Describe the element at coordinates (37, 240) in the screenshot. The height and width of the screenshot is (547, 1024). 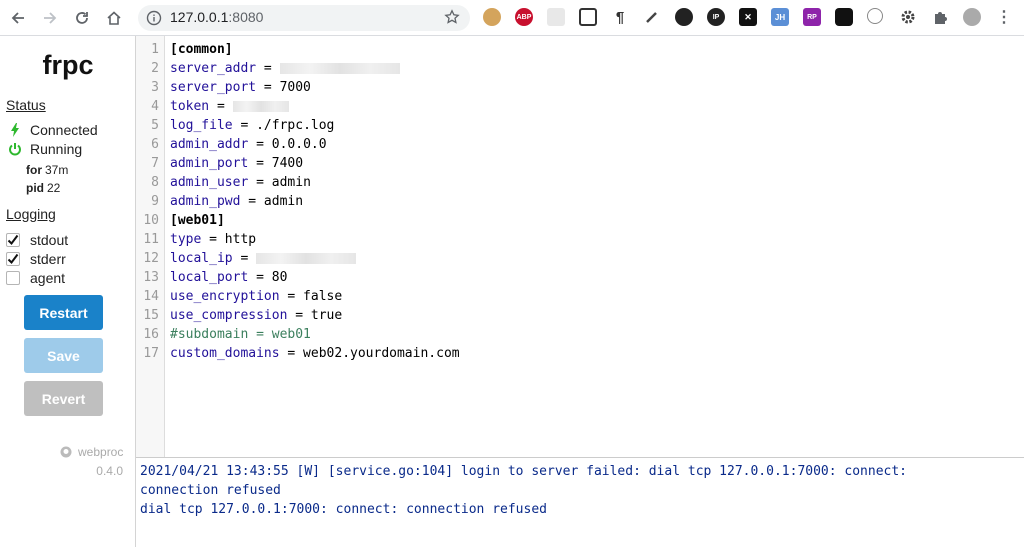
I see `logging-stdout: stdout` at that location.